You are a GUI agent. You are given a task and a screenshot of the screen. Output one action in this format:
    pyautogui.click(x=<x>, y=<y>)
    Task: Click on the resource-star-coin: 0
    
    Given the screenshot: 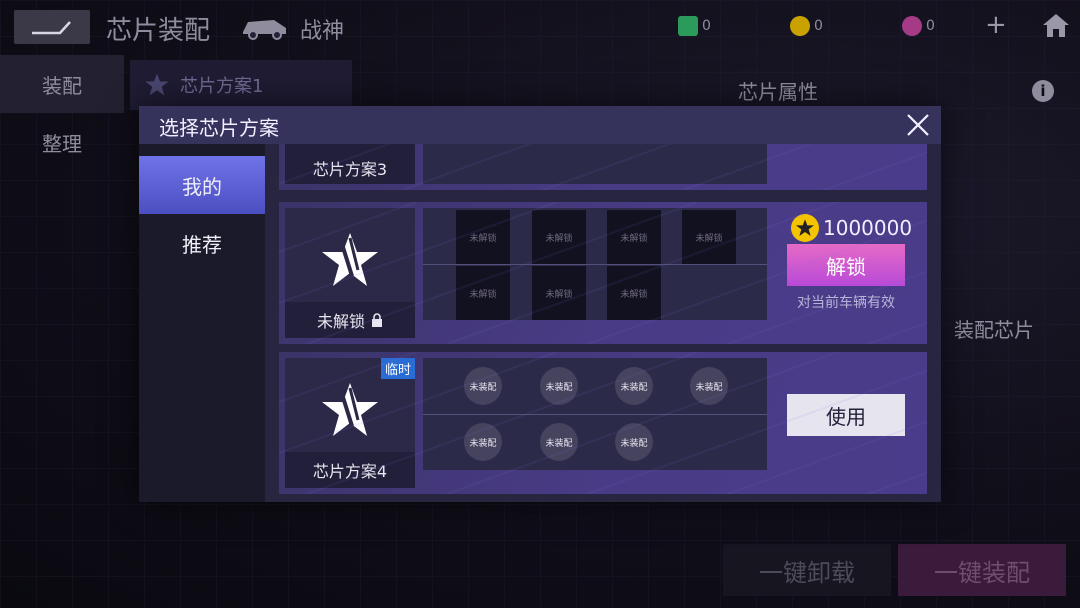 What is the action you would take?
    pyautogui.click(x=806, y=26)
    